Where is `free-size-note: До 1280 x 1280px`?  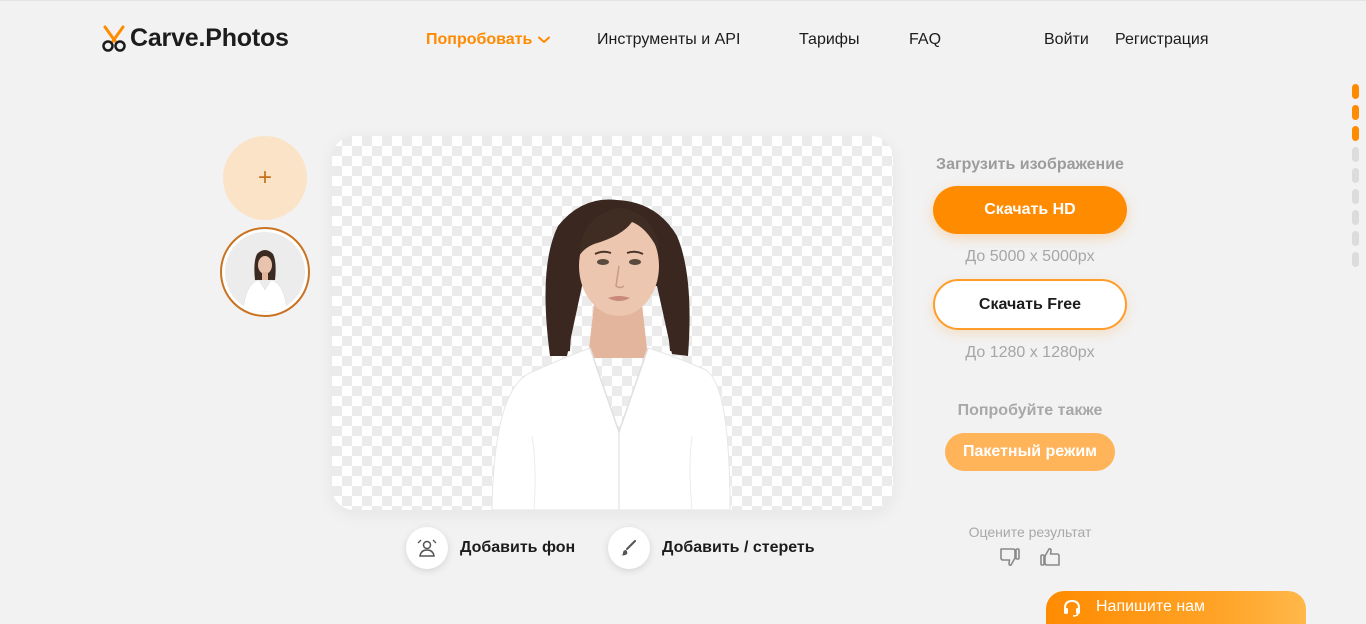 free-size-note: До 1280 x 1280px is located at coordinates (1030, 352).